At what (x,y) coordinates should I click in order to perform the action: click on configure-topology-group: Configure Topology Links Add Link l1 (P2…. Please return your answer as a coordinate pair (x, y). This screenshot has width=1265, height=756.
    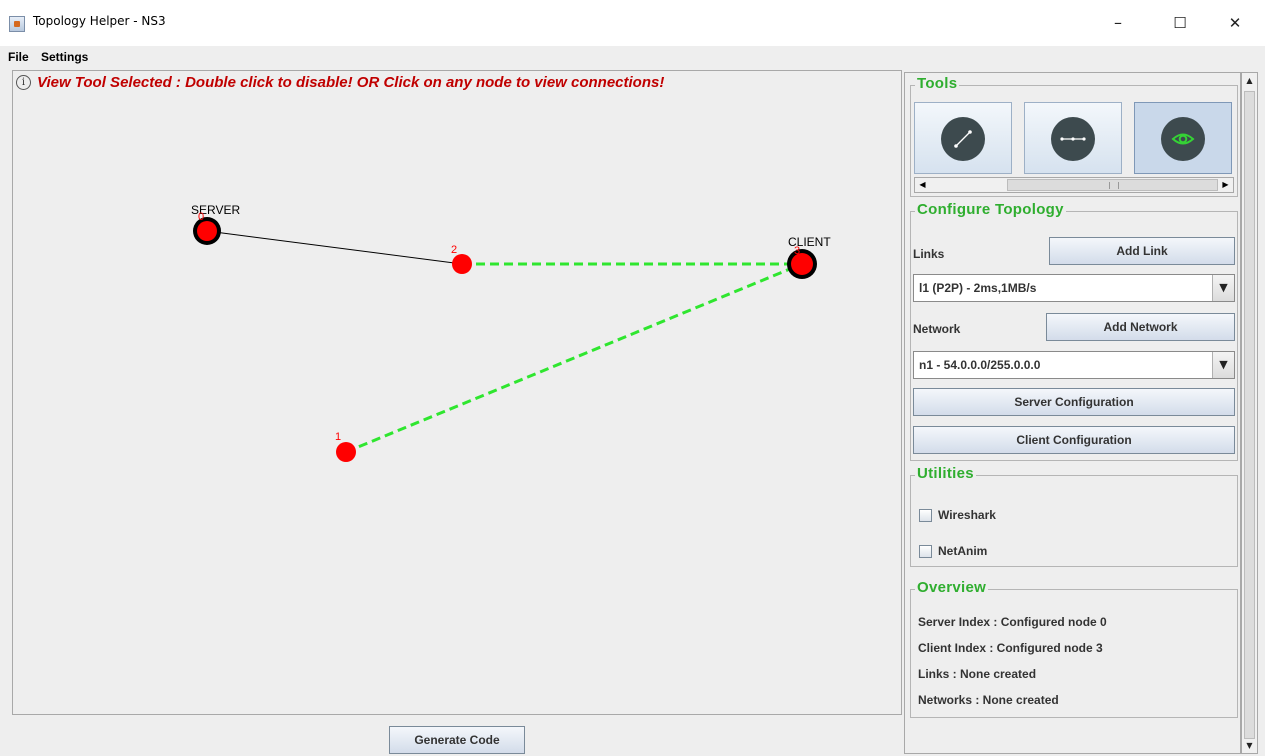
    Looking at the image, I should click on (1074, 331).